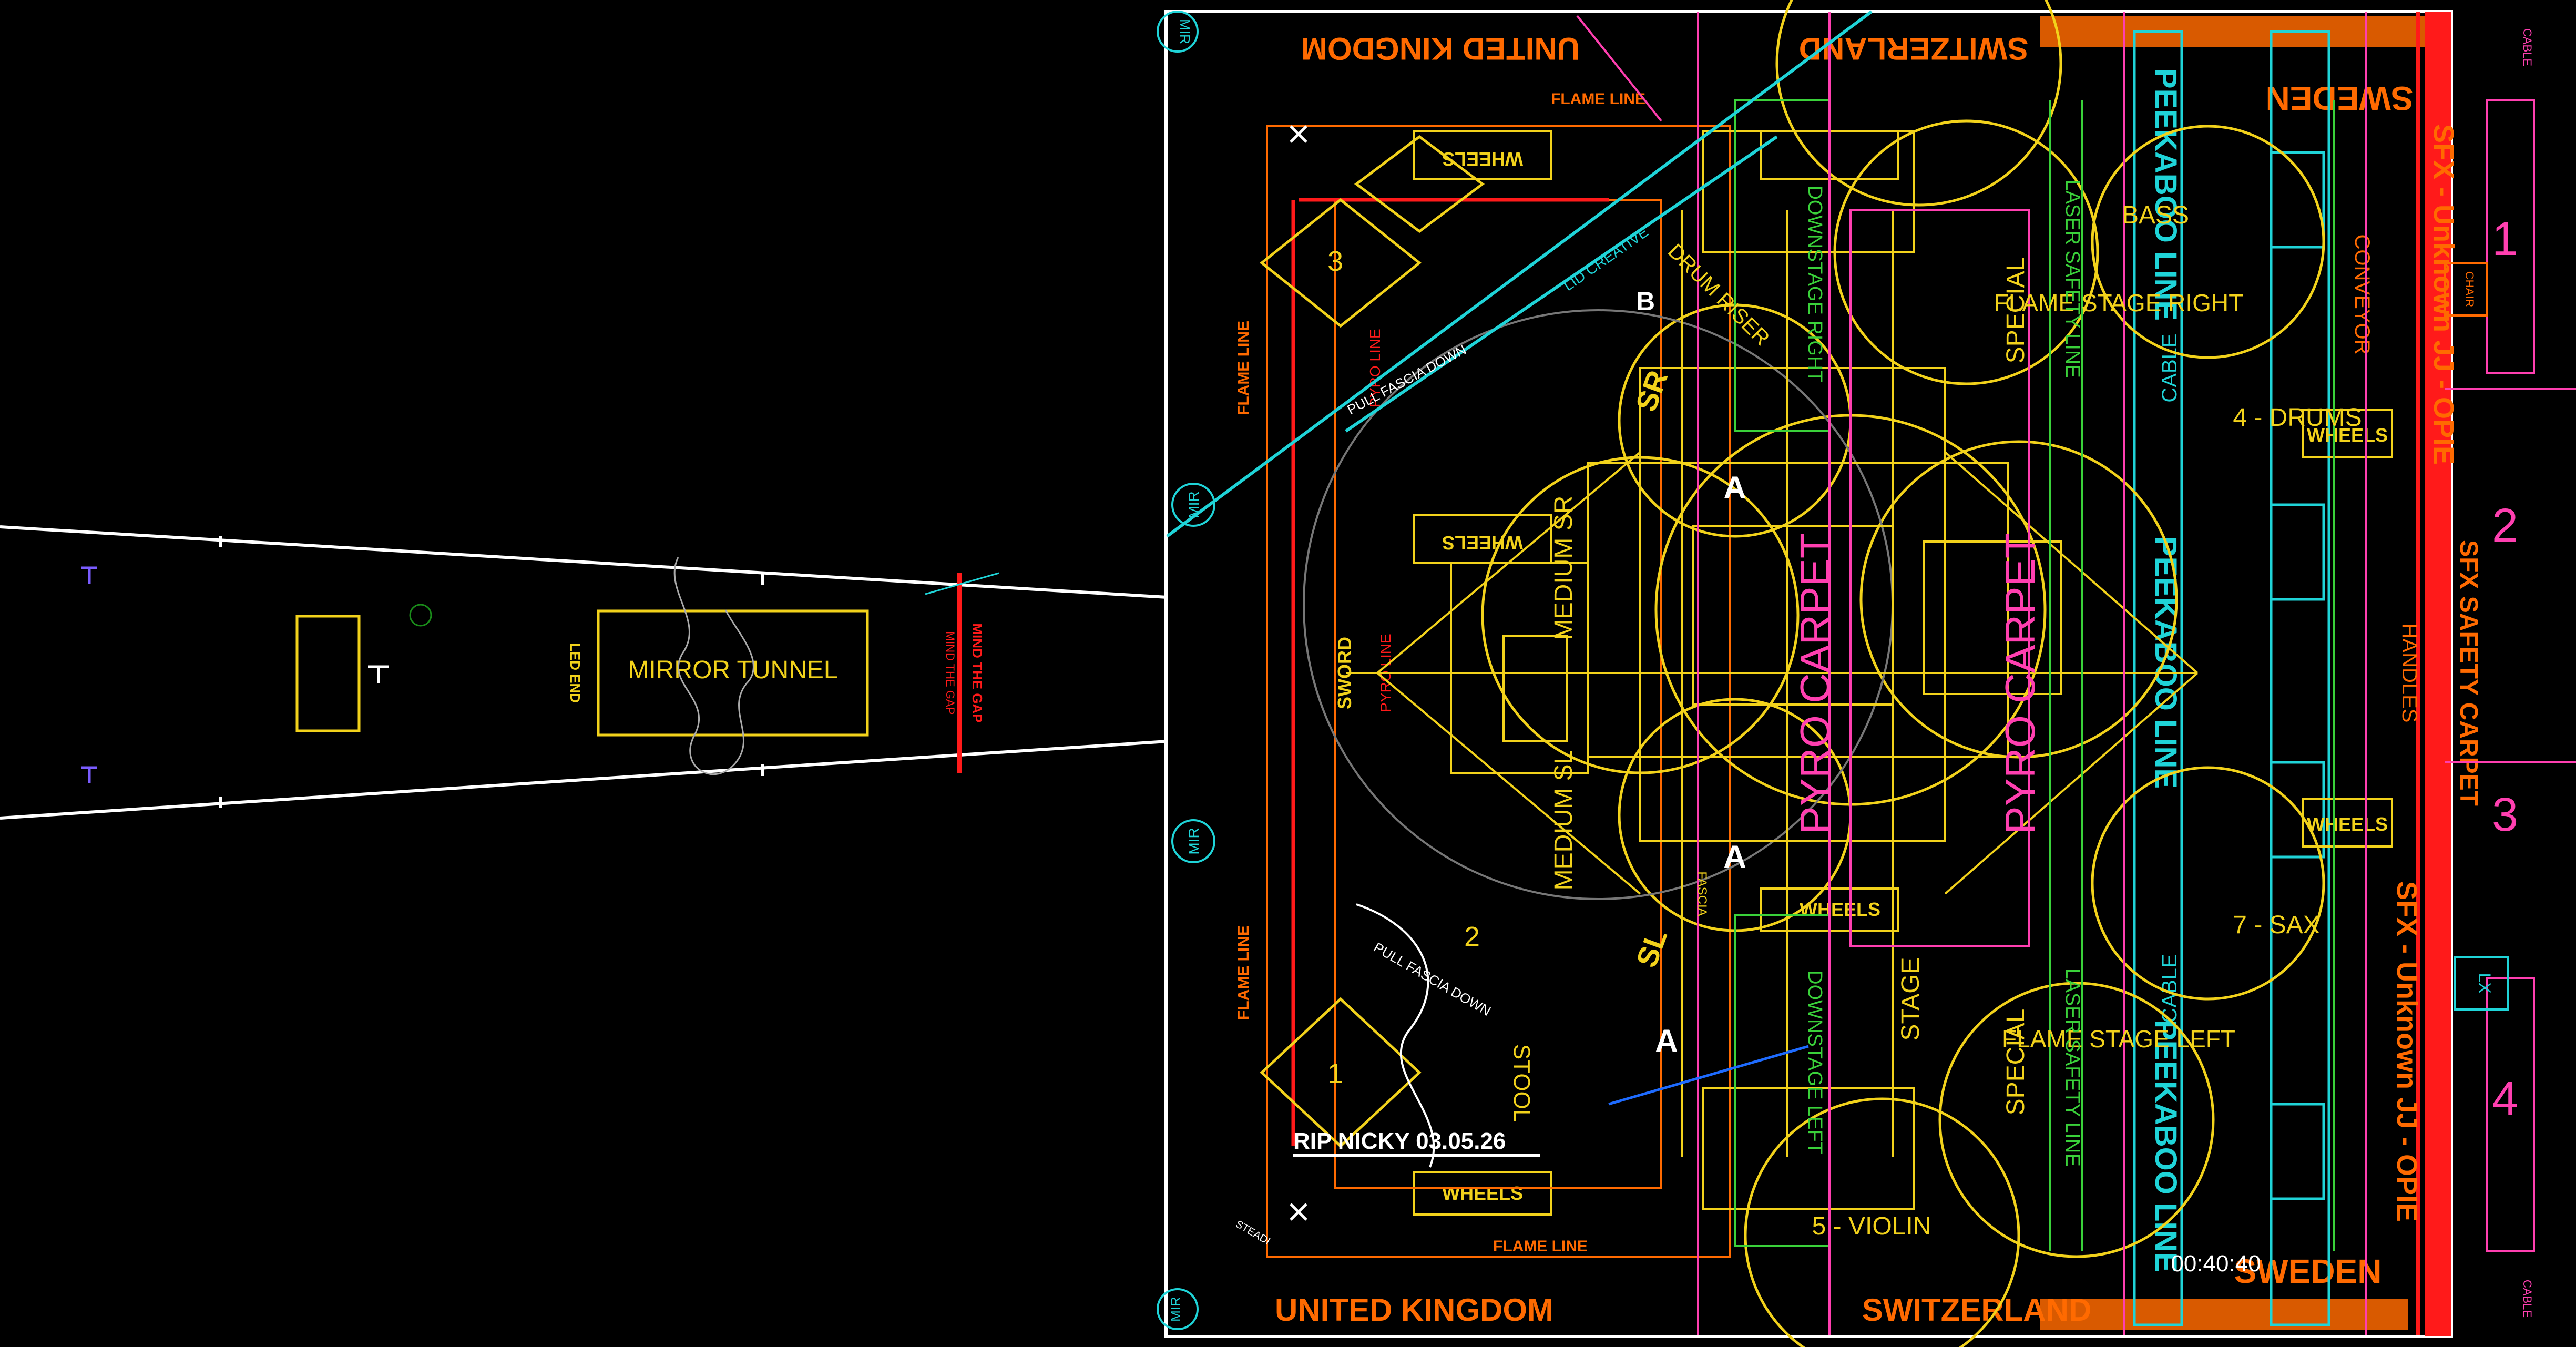 This screenshot has width=2576, height=1347. Describe the element at coordinates (950, 673) in the screenshot. I see `mind-the-gap-label-2: MIND THE GAP` at that location.